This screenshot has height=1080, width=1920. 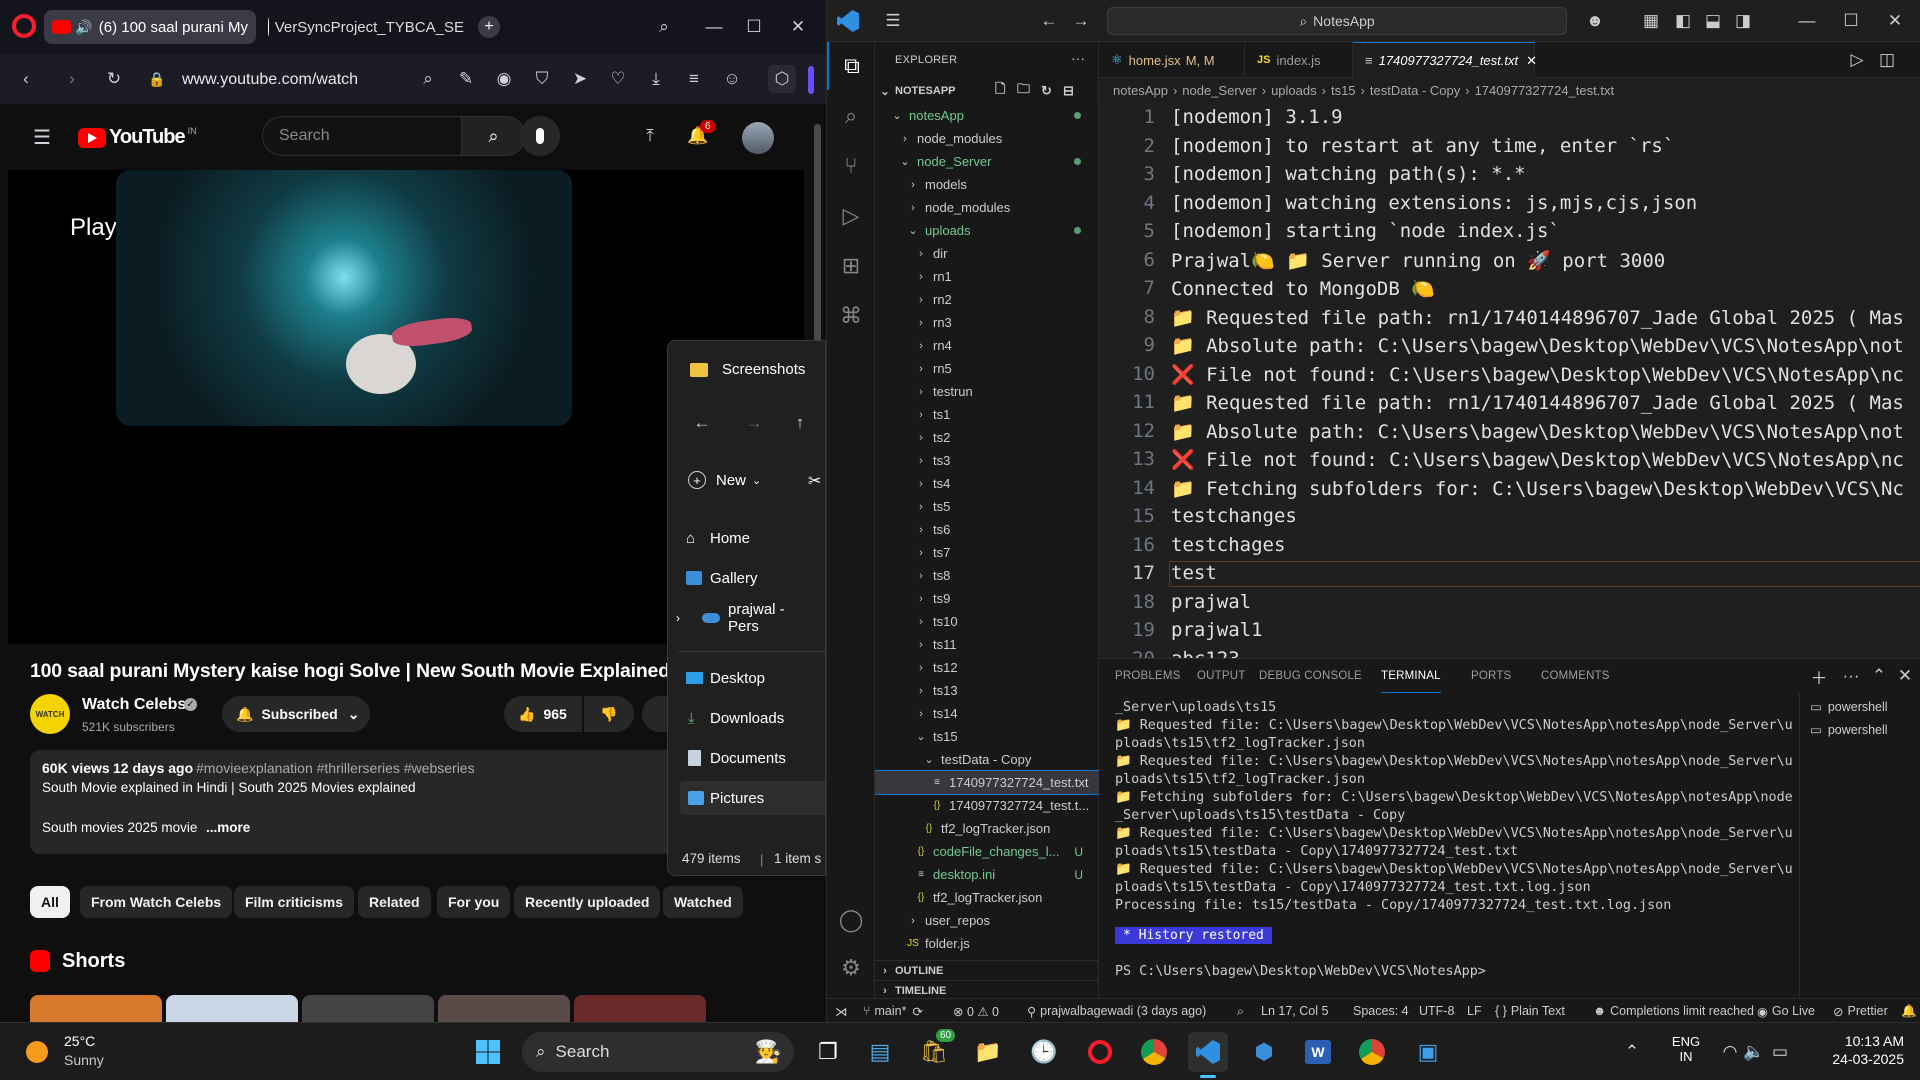 I want to click on file-tree-item: ≡ desktop.ini U, so click(x=987, y=874).